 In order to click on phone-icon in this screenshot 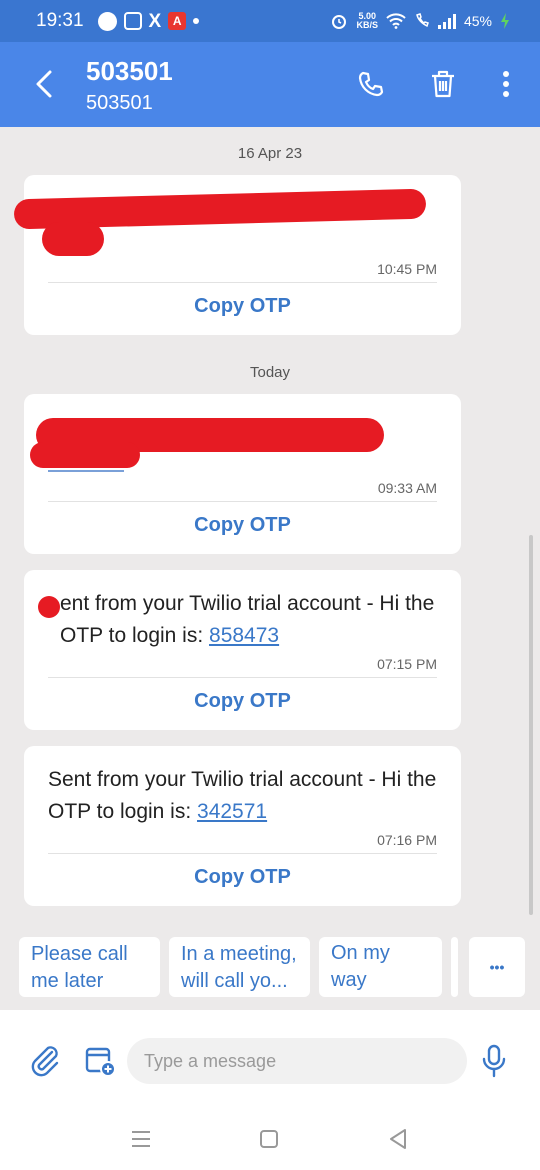, I will do `click(371, 84)`.